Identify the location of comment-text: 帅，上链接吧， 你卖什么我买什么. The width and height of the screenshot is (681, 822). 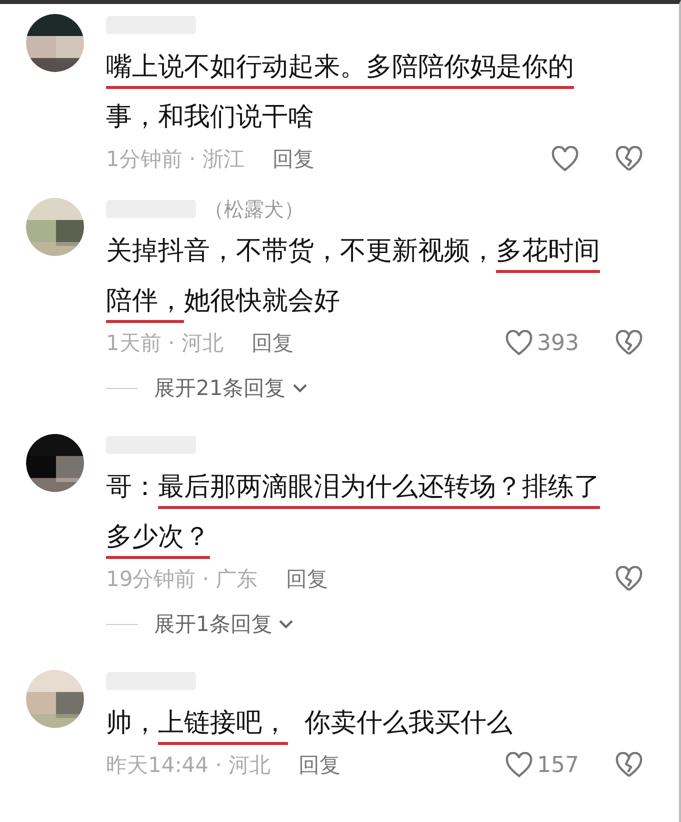
(374, 723).